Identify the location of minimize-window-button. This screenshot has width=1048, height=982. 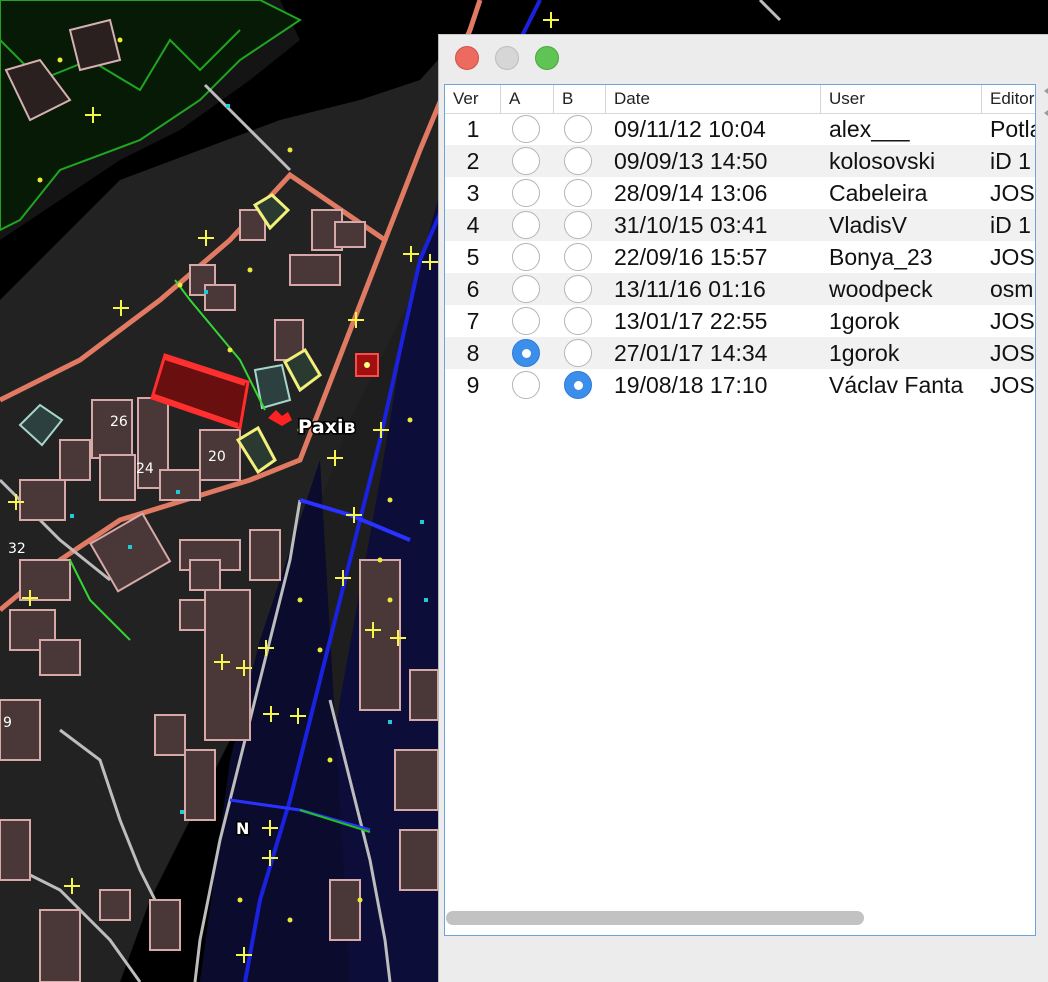
(507, 58).